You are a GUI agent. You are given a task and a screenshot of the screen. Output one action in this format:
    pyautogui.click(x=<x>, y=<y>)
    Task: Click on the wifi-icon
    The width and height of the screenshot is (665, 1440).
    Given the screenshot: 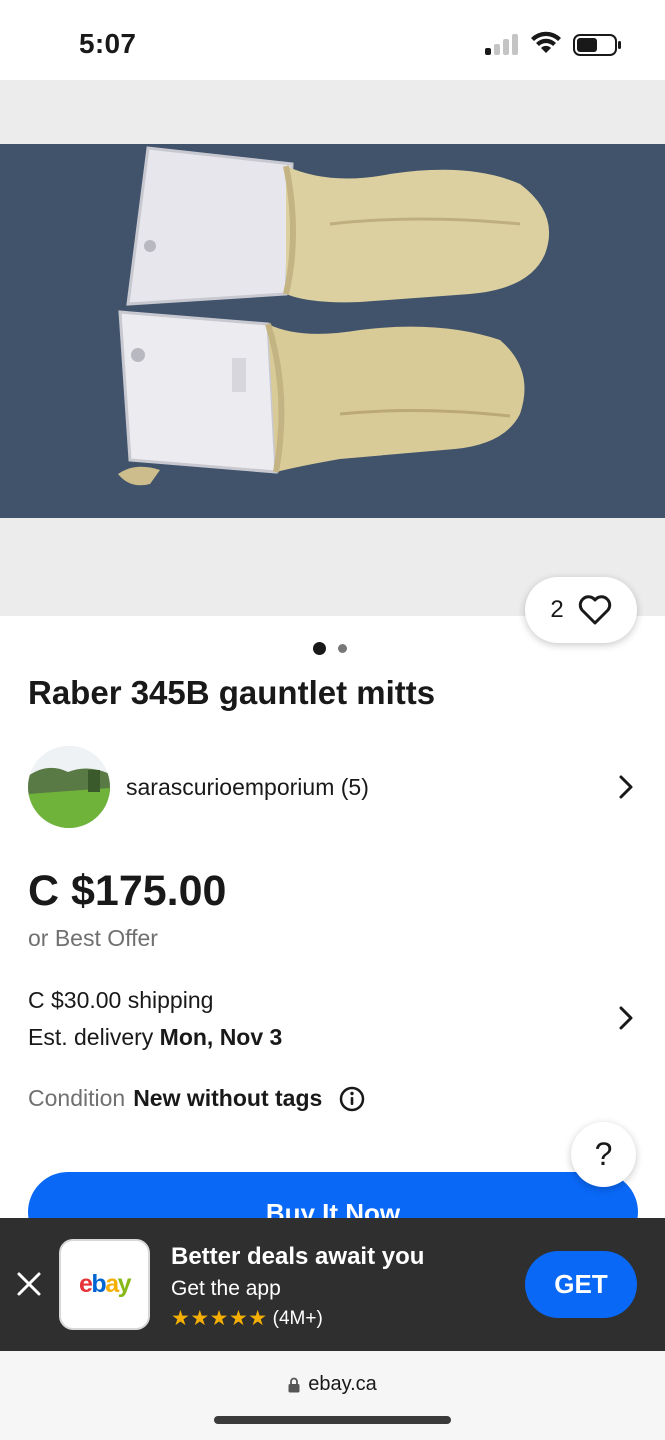 What is the action you would take?
    pyautogui.click(x=546, y=42)
    